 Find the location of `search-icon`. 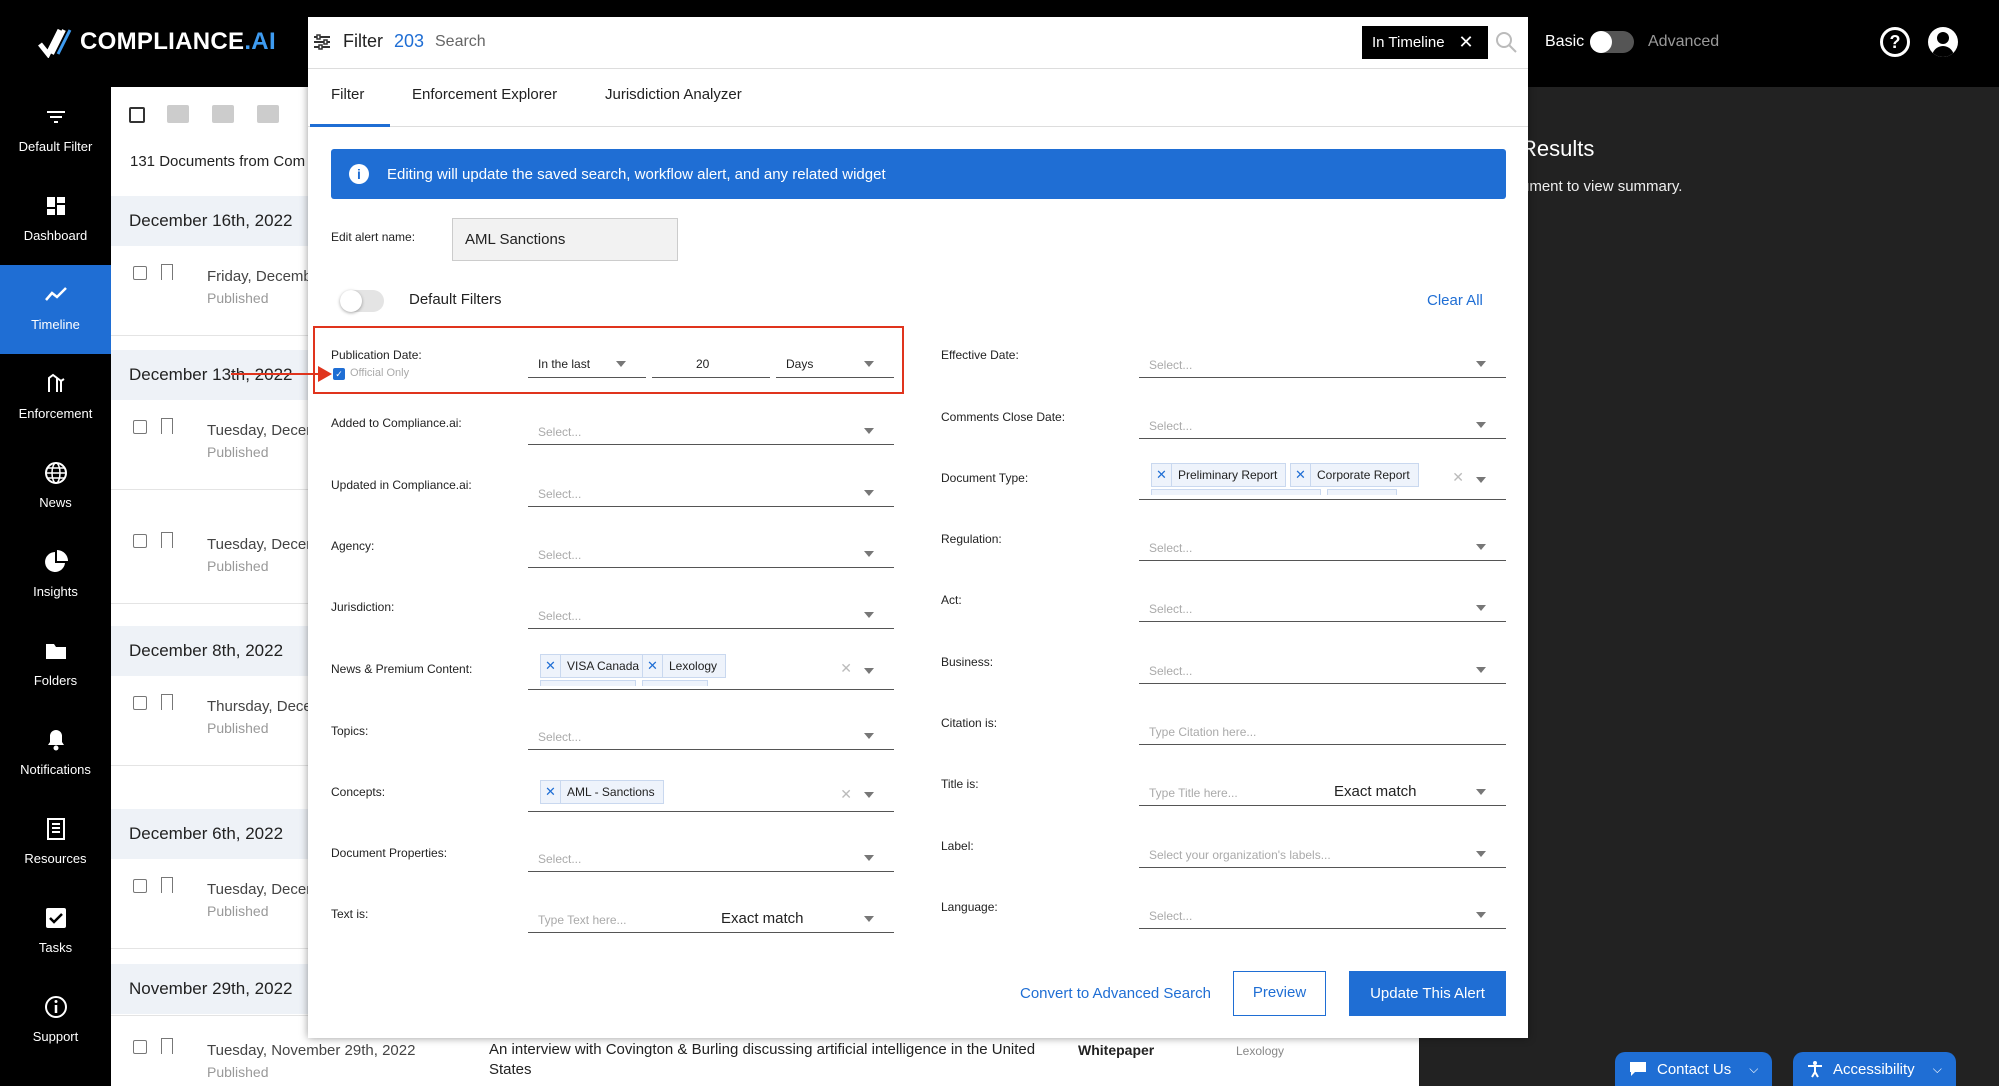

search-icon is located at coordinates (1506, 42).